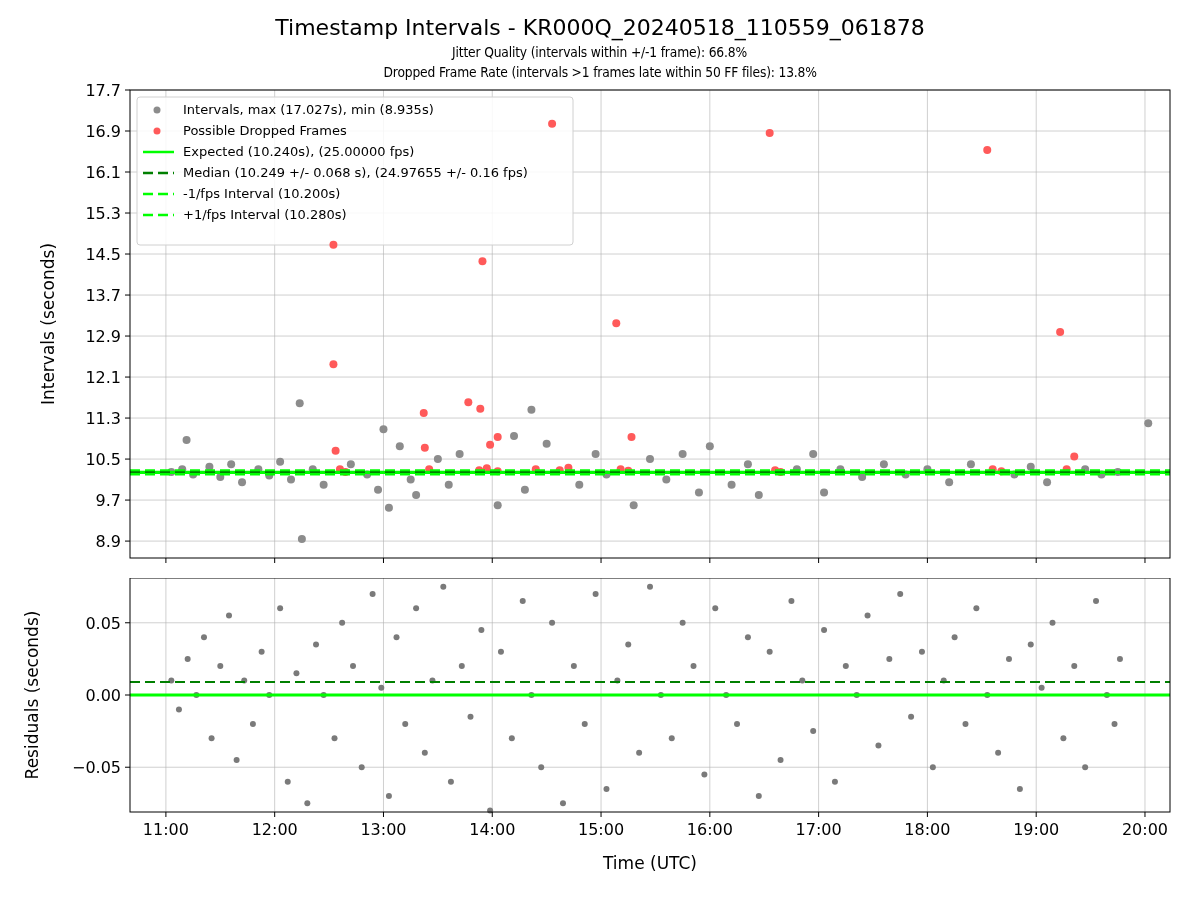 The width and height of the screenshot is (1200, 900). Describe the element at coordinates (165, 829) in the screenshot. I see `tick-label: 11:00` at that location.